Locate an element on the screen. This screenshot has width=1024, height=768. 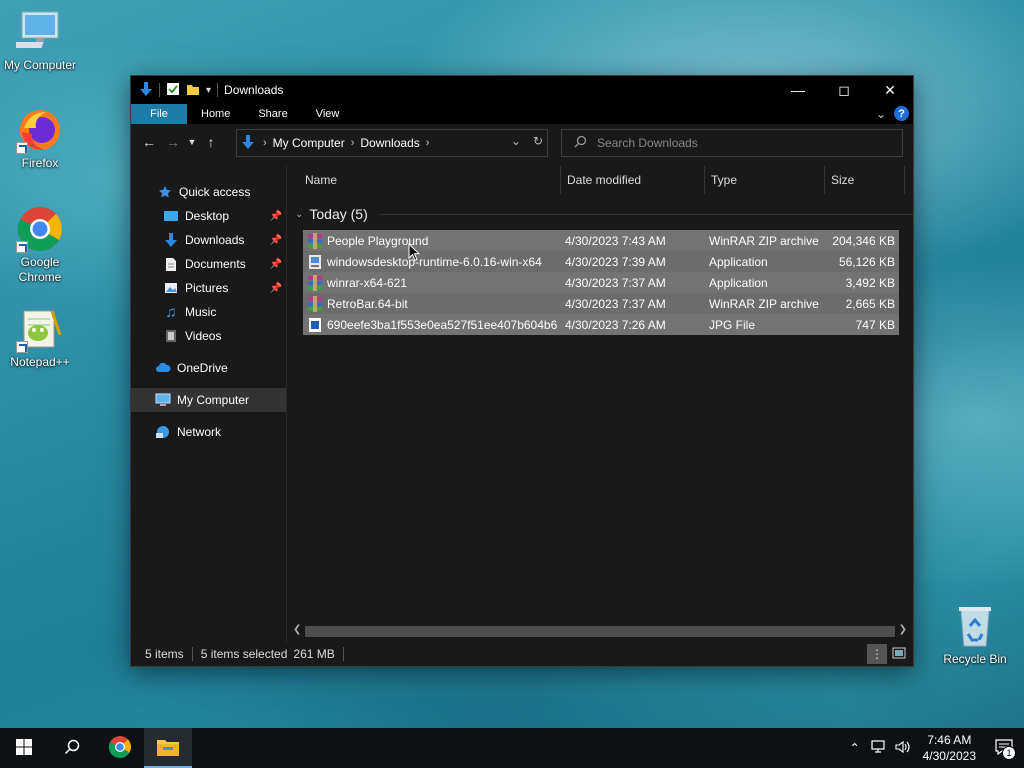
arrow-up-icon: ↑ is located at coordinates (211, 142).